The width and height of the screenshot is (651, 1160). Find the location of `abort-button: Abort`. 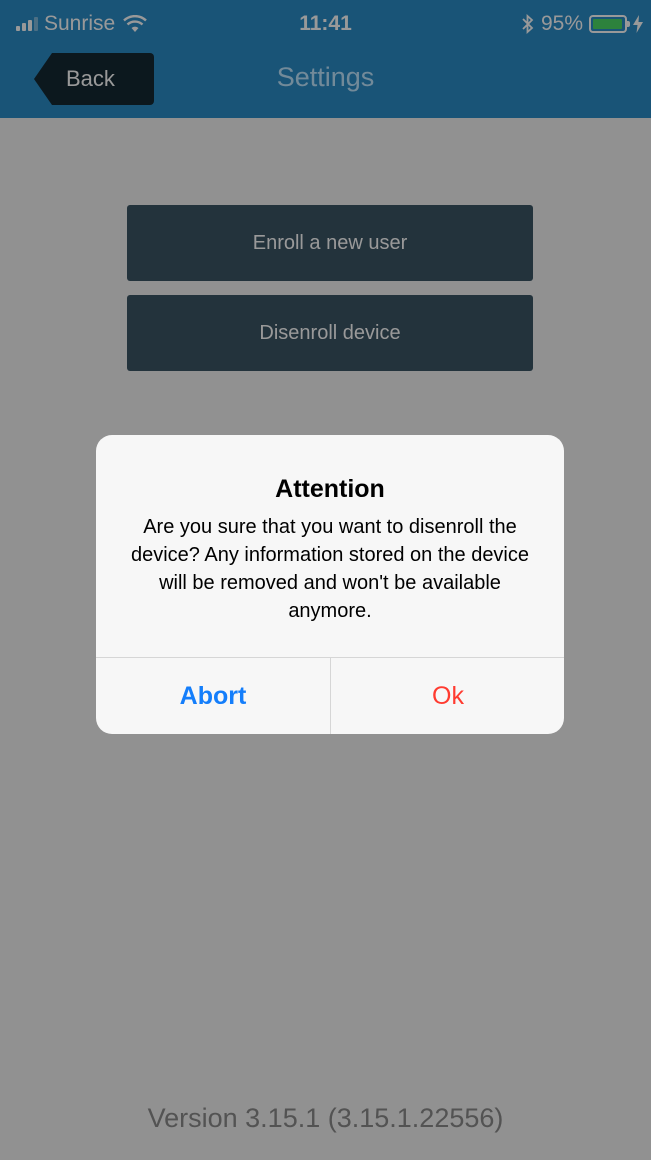

abort-button: Abort is located at coordinates (213, 696).